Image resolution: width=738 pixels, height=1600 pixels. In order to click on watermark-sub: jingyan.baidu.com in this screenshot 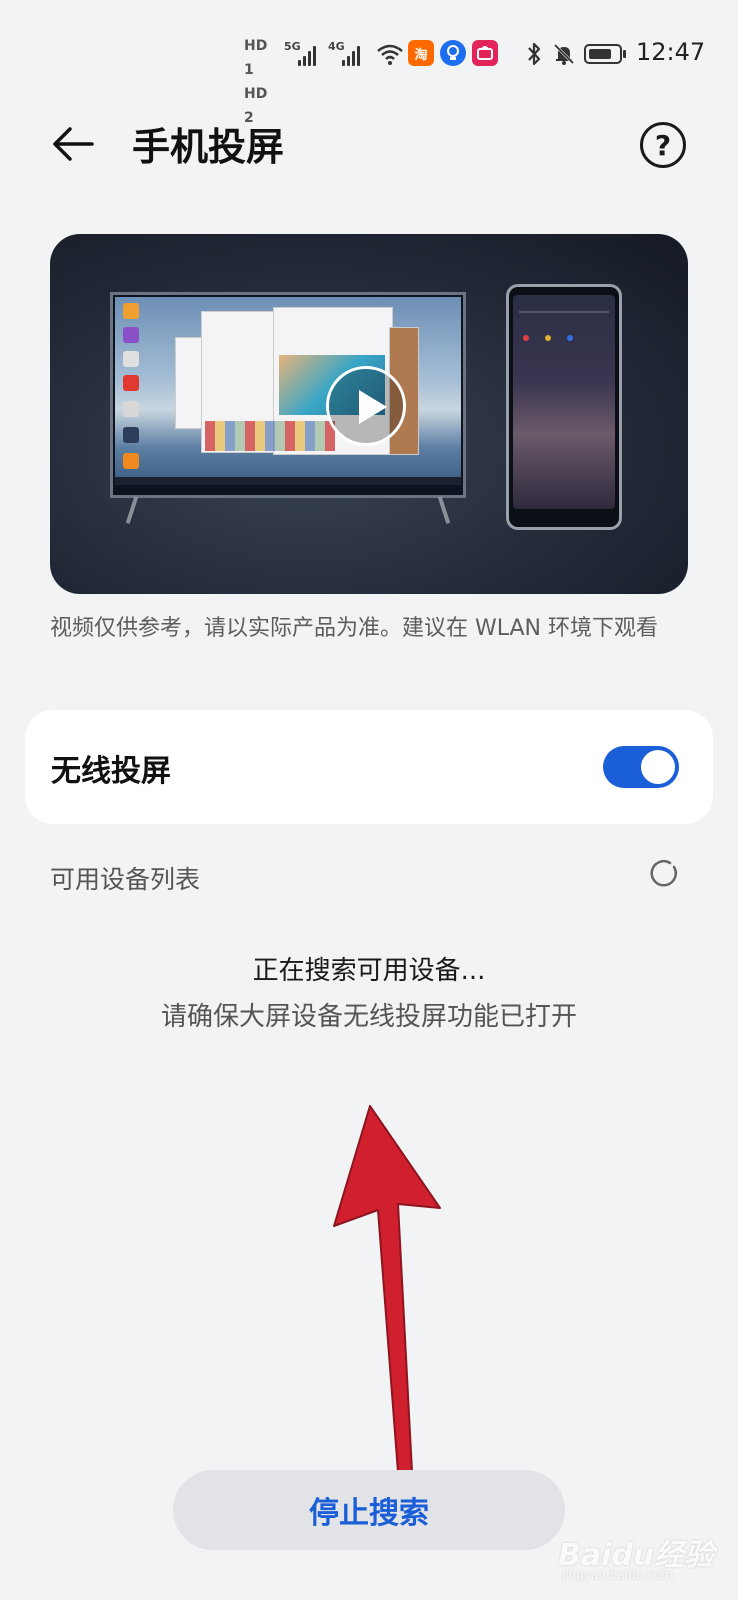, I will do `click(617, 1575)`.